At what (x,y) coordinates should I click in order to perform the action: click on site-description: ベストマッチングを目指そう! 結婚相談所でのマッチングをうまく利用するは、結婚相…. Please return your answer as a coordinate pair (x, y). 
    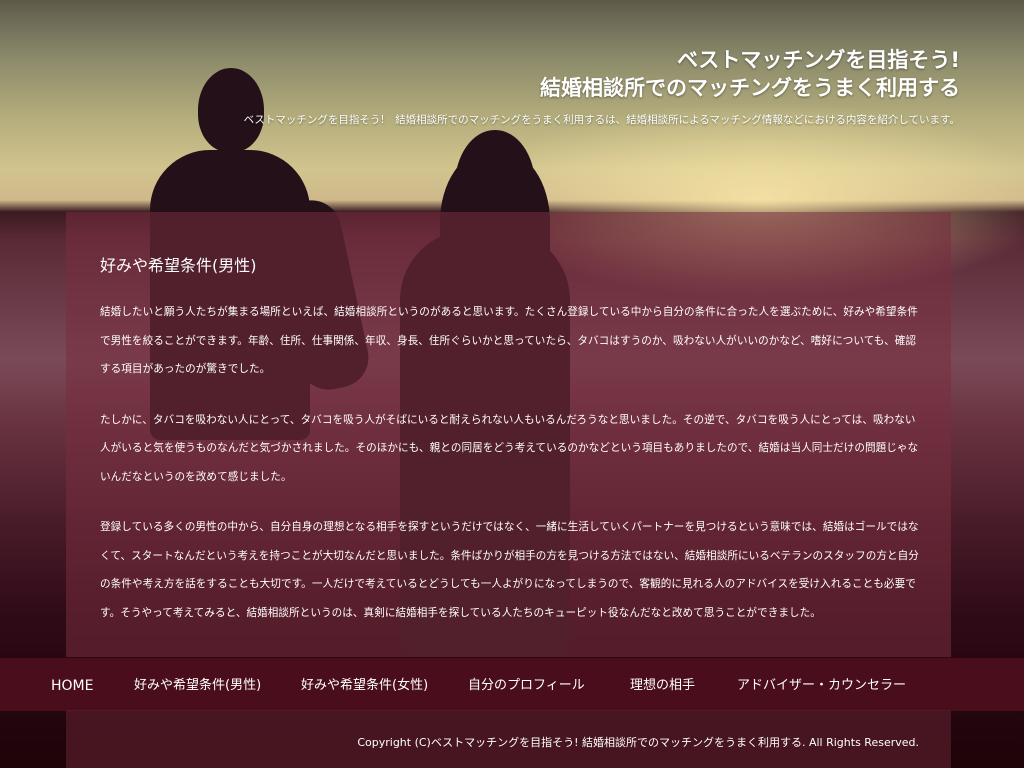
    Looking at the image, I should click on (601, 120).